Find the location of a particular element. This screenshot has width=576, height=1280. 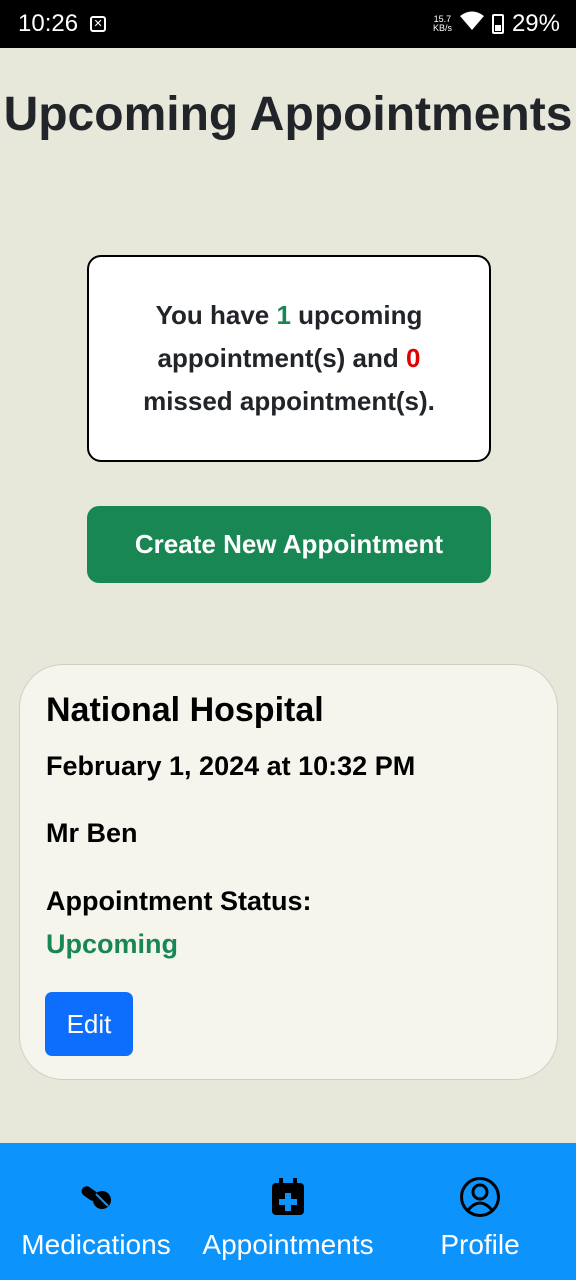

net-speed: 15.7 KB/s is located at coordinates (442, 24).